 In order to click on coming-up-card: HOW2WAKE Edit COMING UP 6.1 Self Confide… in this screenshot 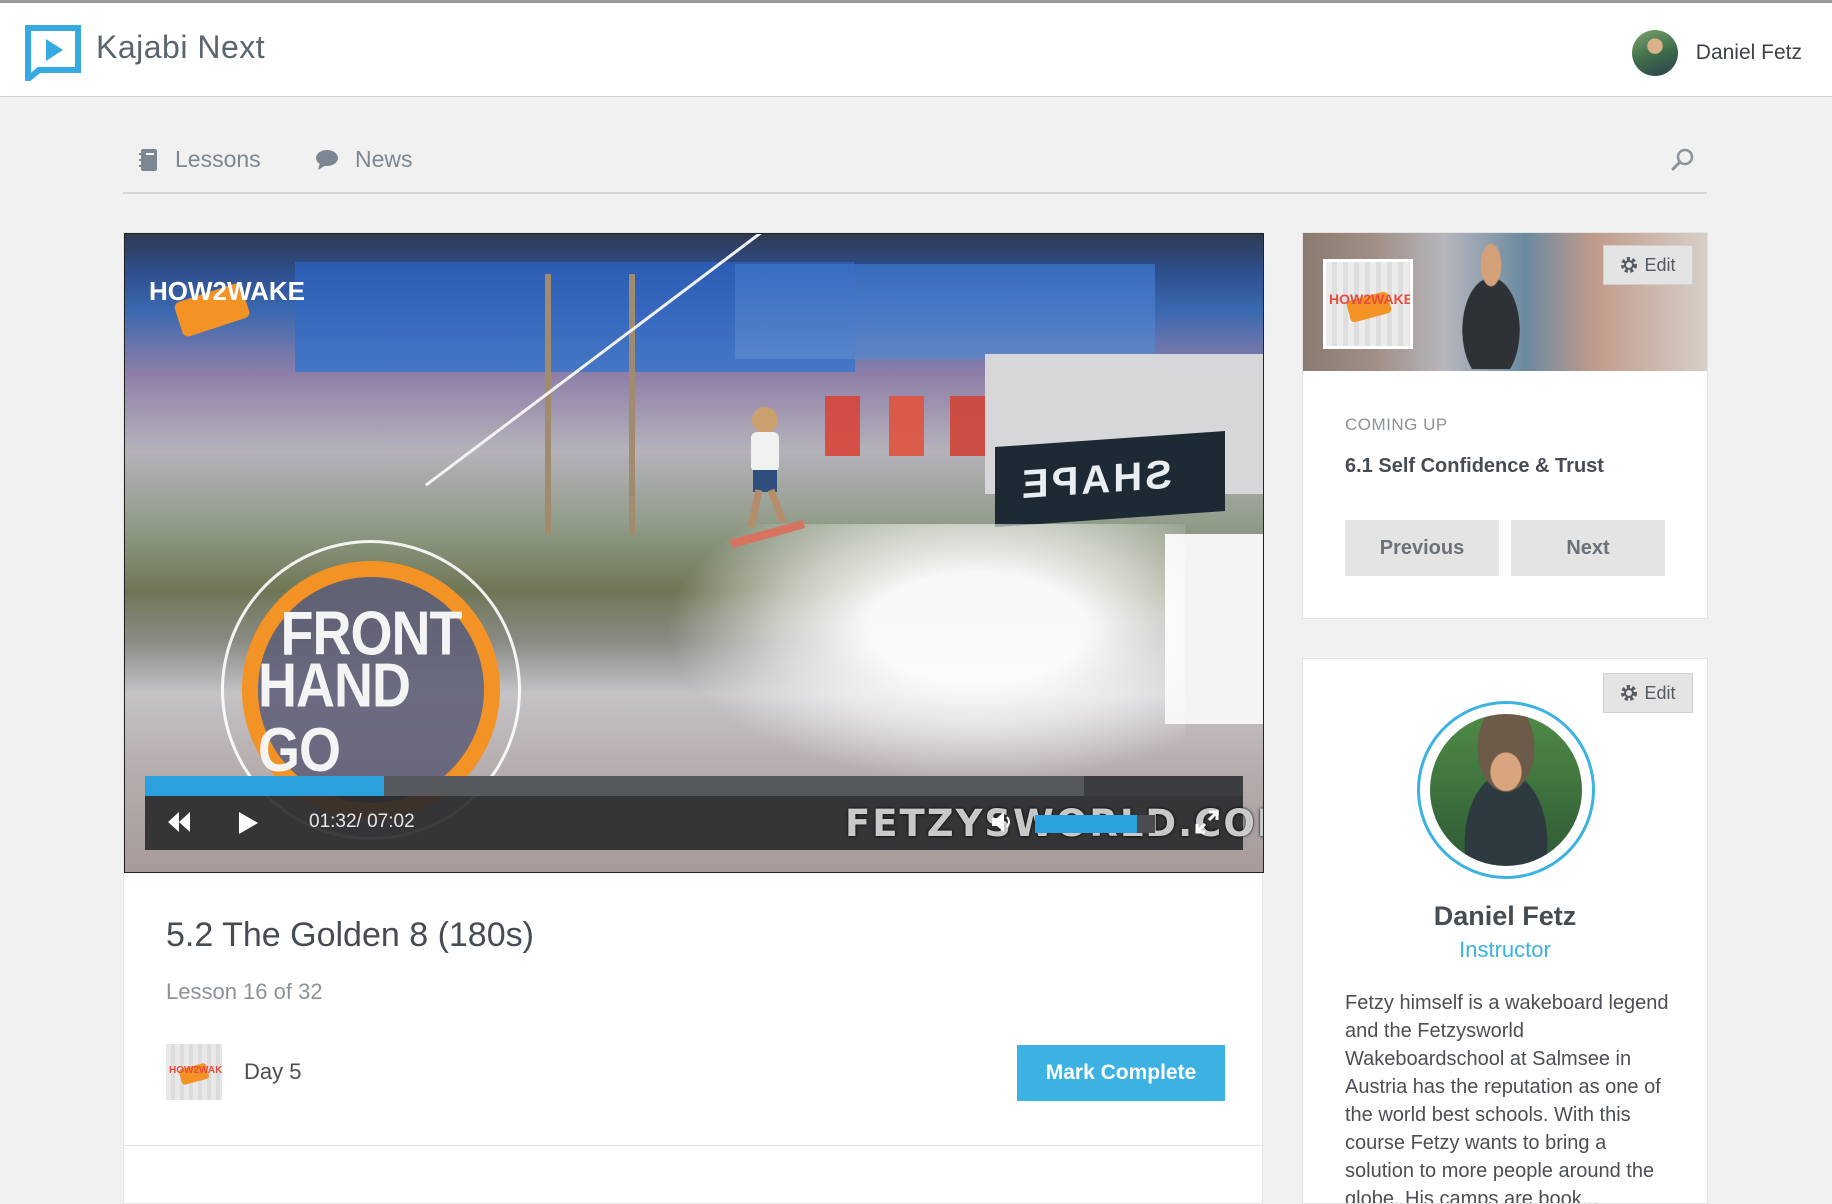, I will do `click(1505, 425)`.